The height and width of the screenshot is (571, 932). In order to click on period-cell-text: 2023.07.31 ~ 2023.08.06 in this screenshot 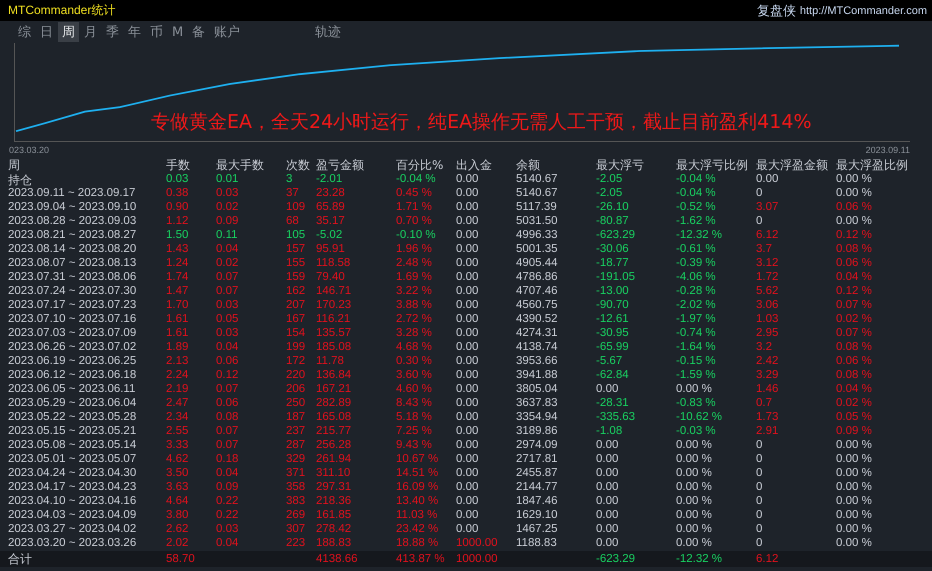, I will do `click(73, 277)`.